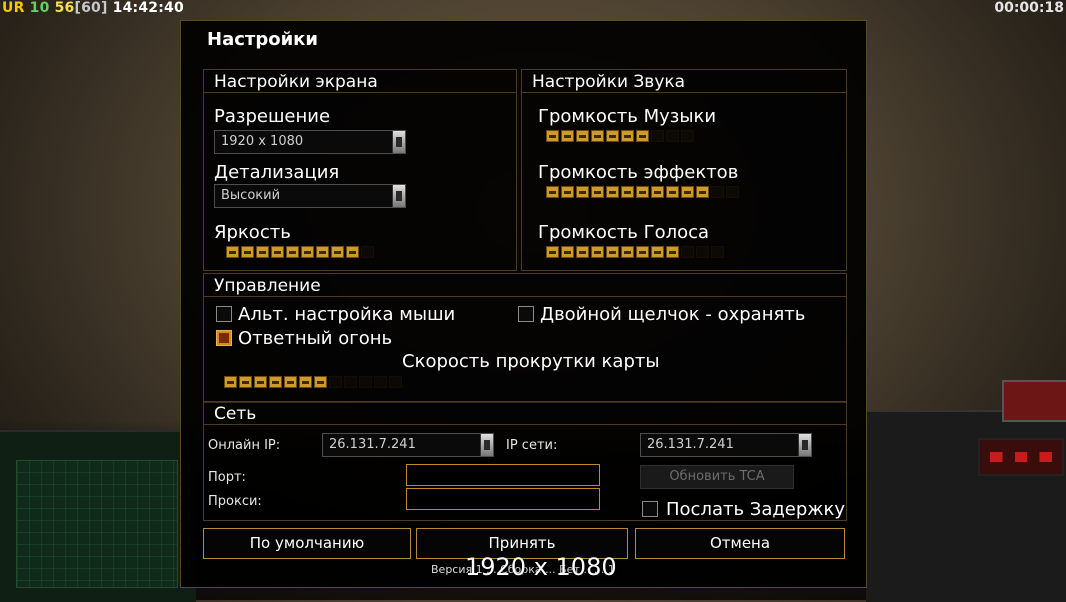  What do you see at coordinates (609, 82) in the screenshot?
I see `sound-settings-title: Настройки Звука` at bounding box center [609, 82].